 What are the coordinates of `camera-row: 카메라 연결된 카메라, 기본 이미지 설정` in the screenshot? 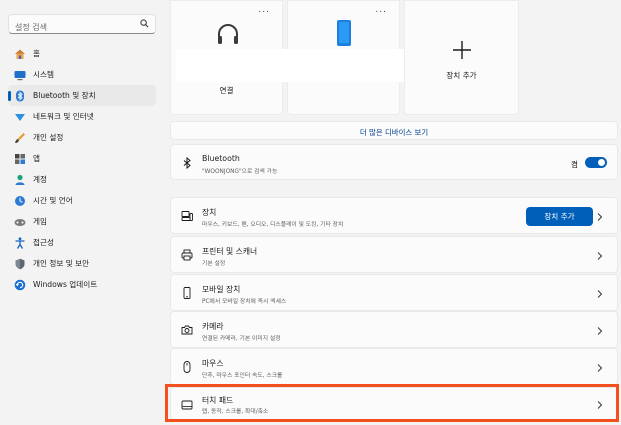 It's located at (394, 329).